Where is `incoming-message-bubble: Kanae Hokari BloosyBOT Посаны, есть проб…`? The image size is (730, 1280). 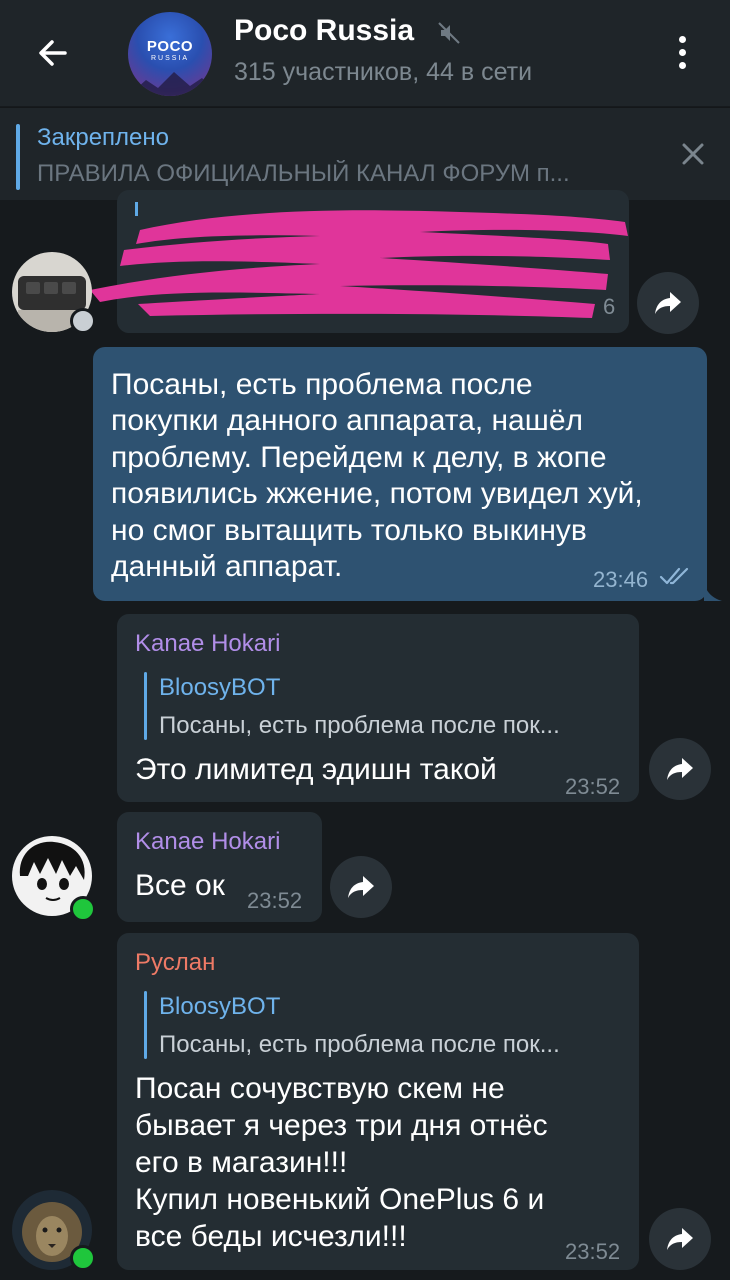 incoming-message-bubble: Kanae Hokari BloosyBOT Посаны, есть проб… is located at coordinates (378, 708).